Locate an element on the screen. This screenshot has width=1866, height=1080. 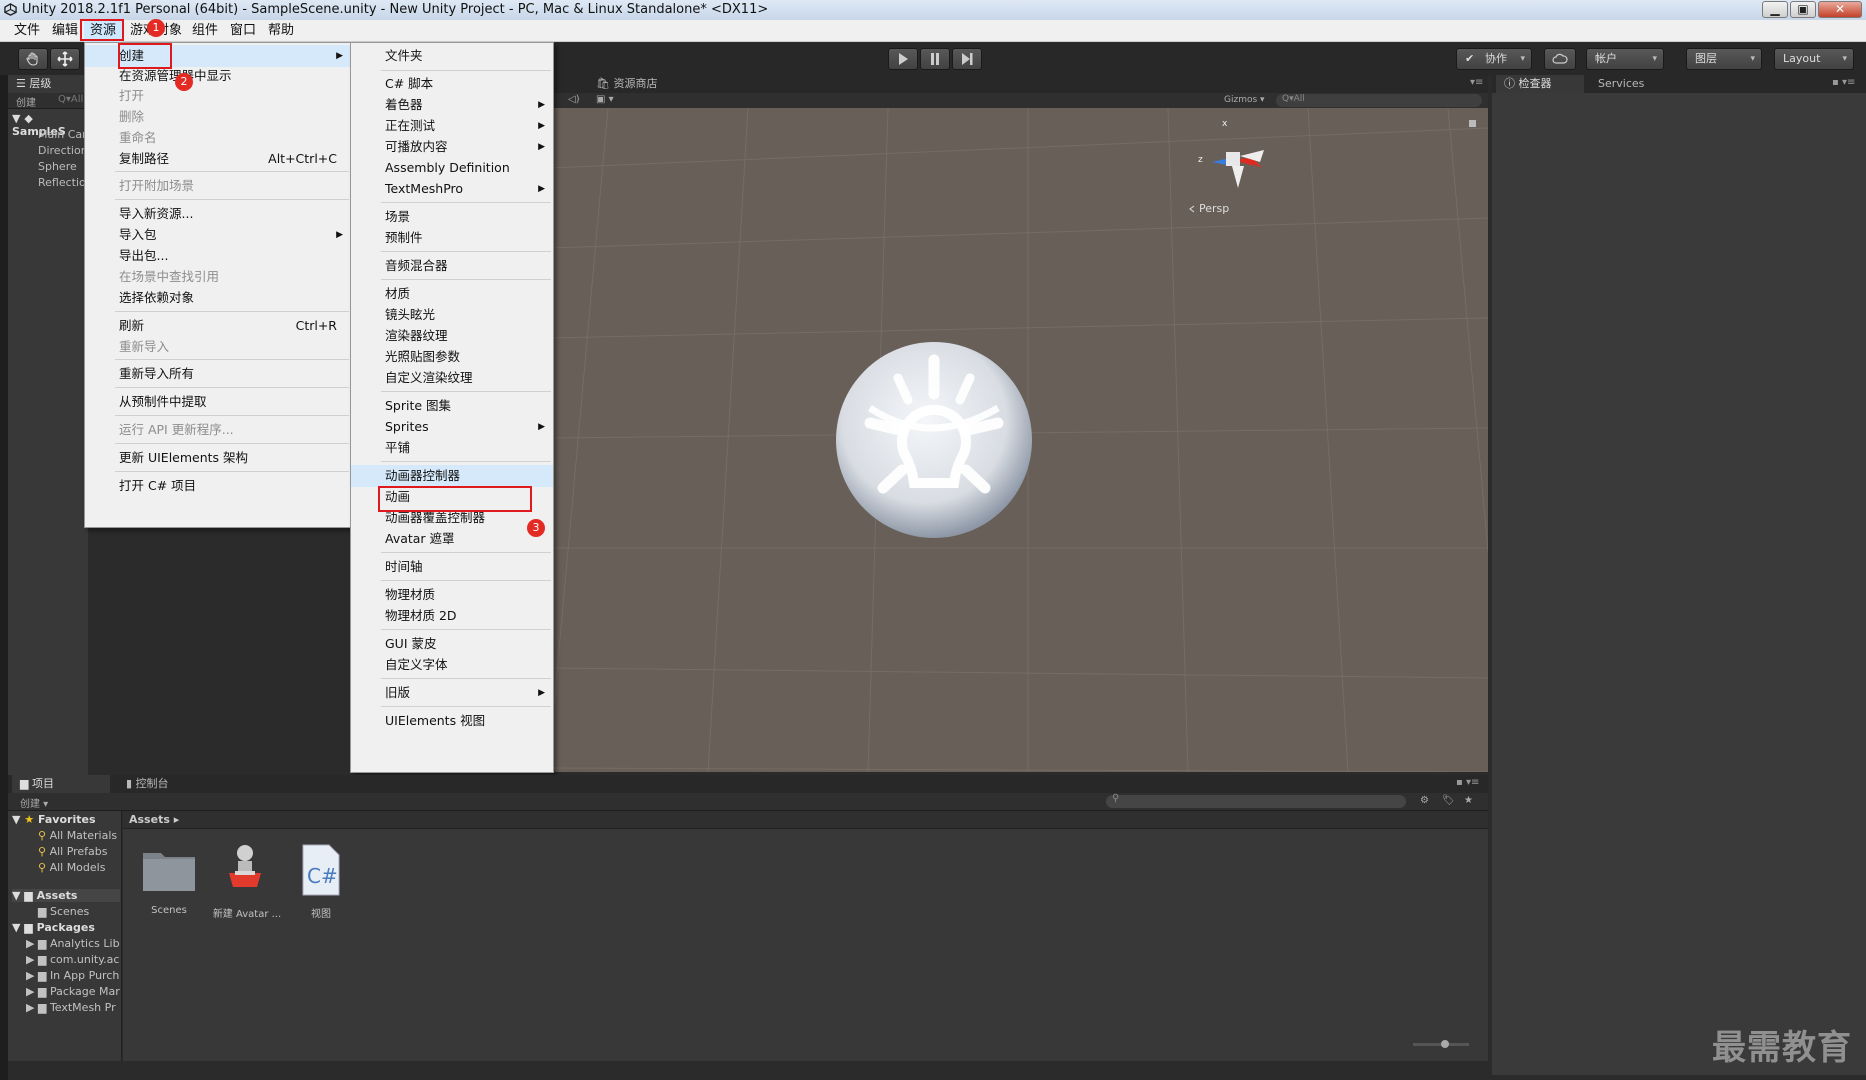
maximize-button: ▣ is located at coordinates (1803, 9).